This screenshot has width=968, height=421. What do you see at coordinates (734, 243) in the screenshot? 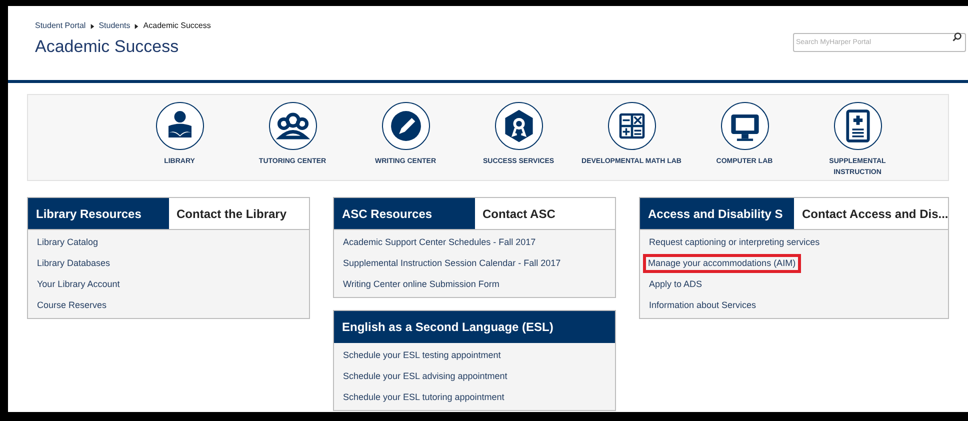
I see `resource-link: Request captioning or interpreting services` at bounding box center [734, 243].